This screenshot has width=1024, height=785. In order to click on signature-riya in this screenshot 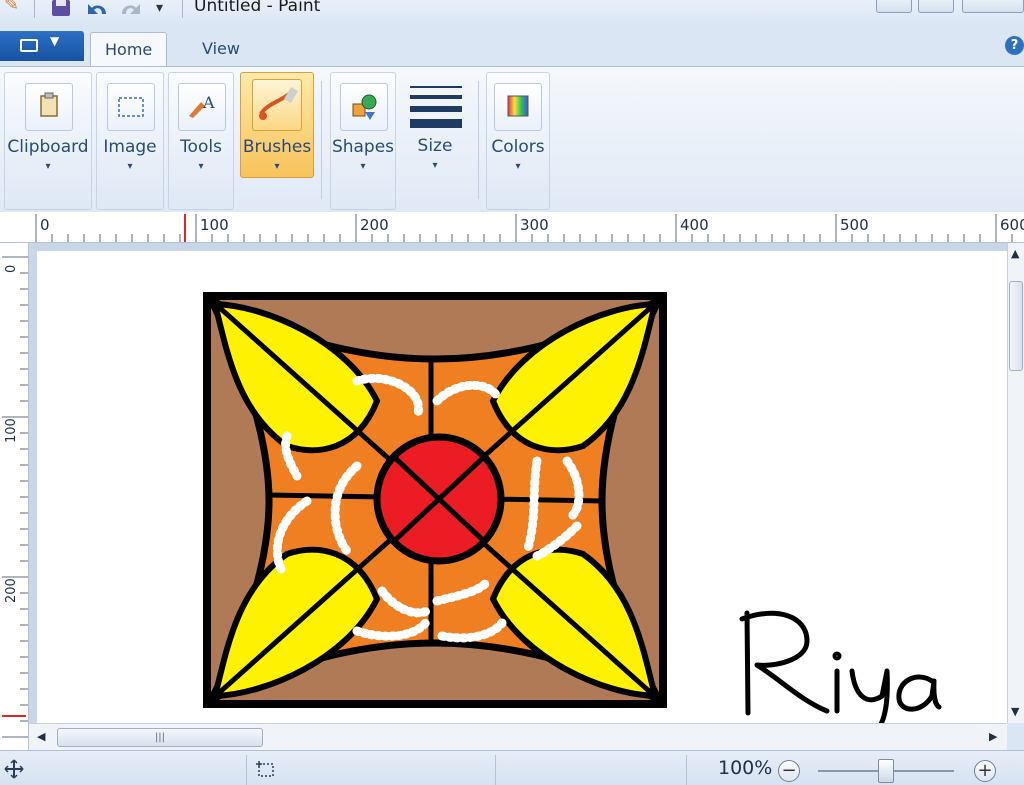, I will do `click(840, 666)`.